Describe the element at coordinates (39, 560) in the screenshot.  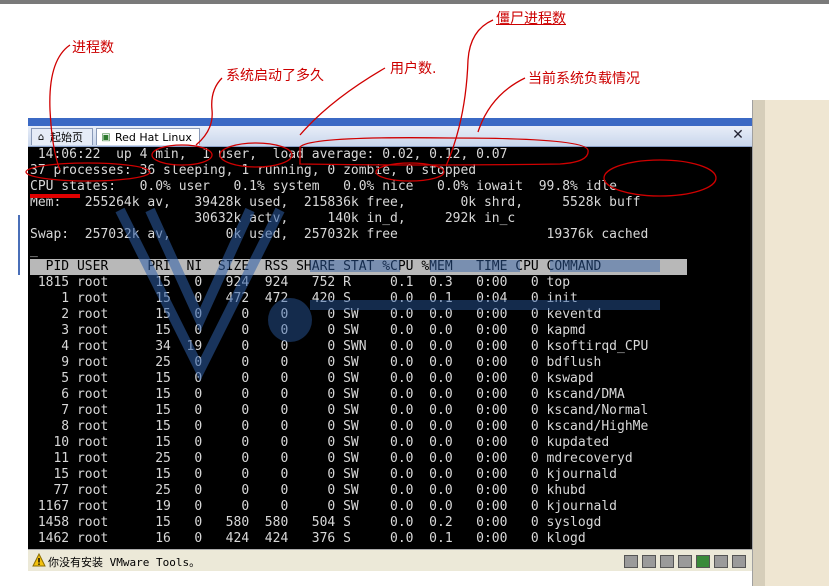
I see `warning-icon` at that location.